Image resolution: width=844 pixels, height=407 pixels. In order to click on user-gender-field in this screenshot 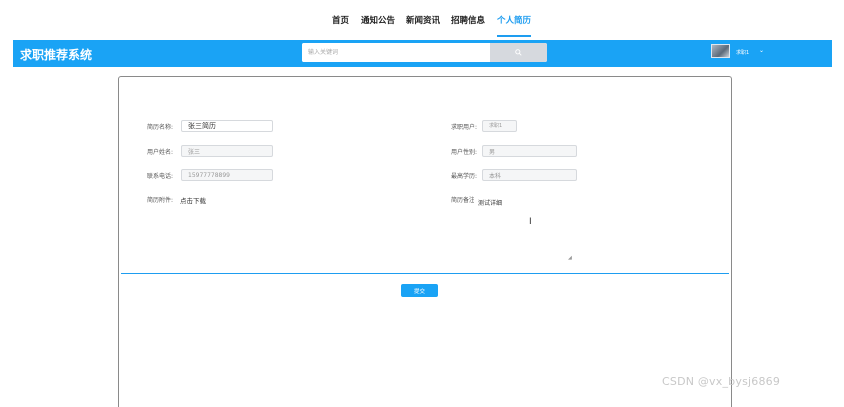, I will do `click(529, 151)`.